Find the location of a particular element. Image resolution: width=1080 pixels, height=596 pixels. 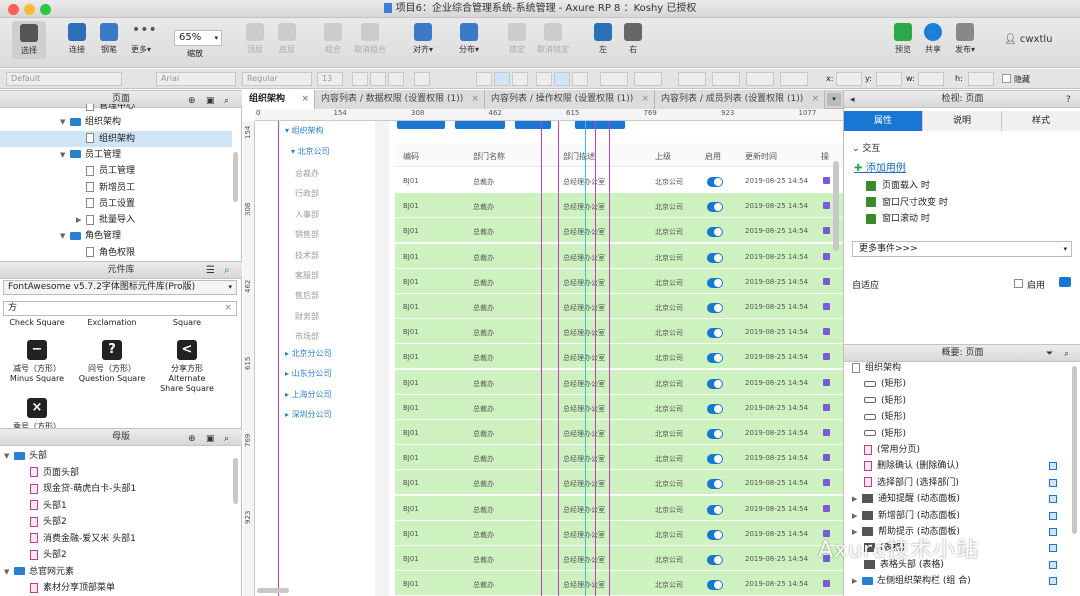

department-item: 客服部 is located at coordinates (307, 275).